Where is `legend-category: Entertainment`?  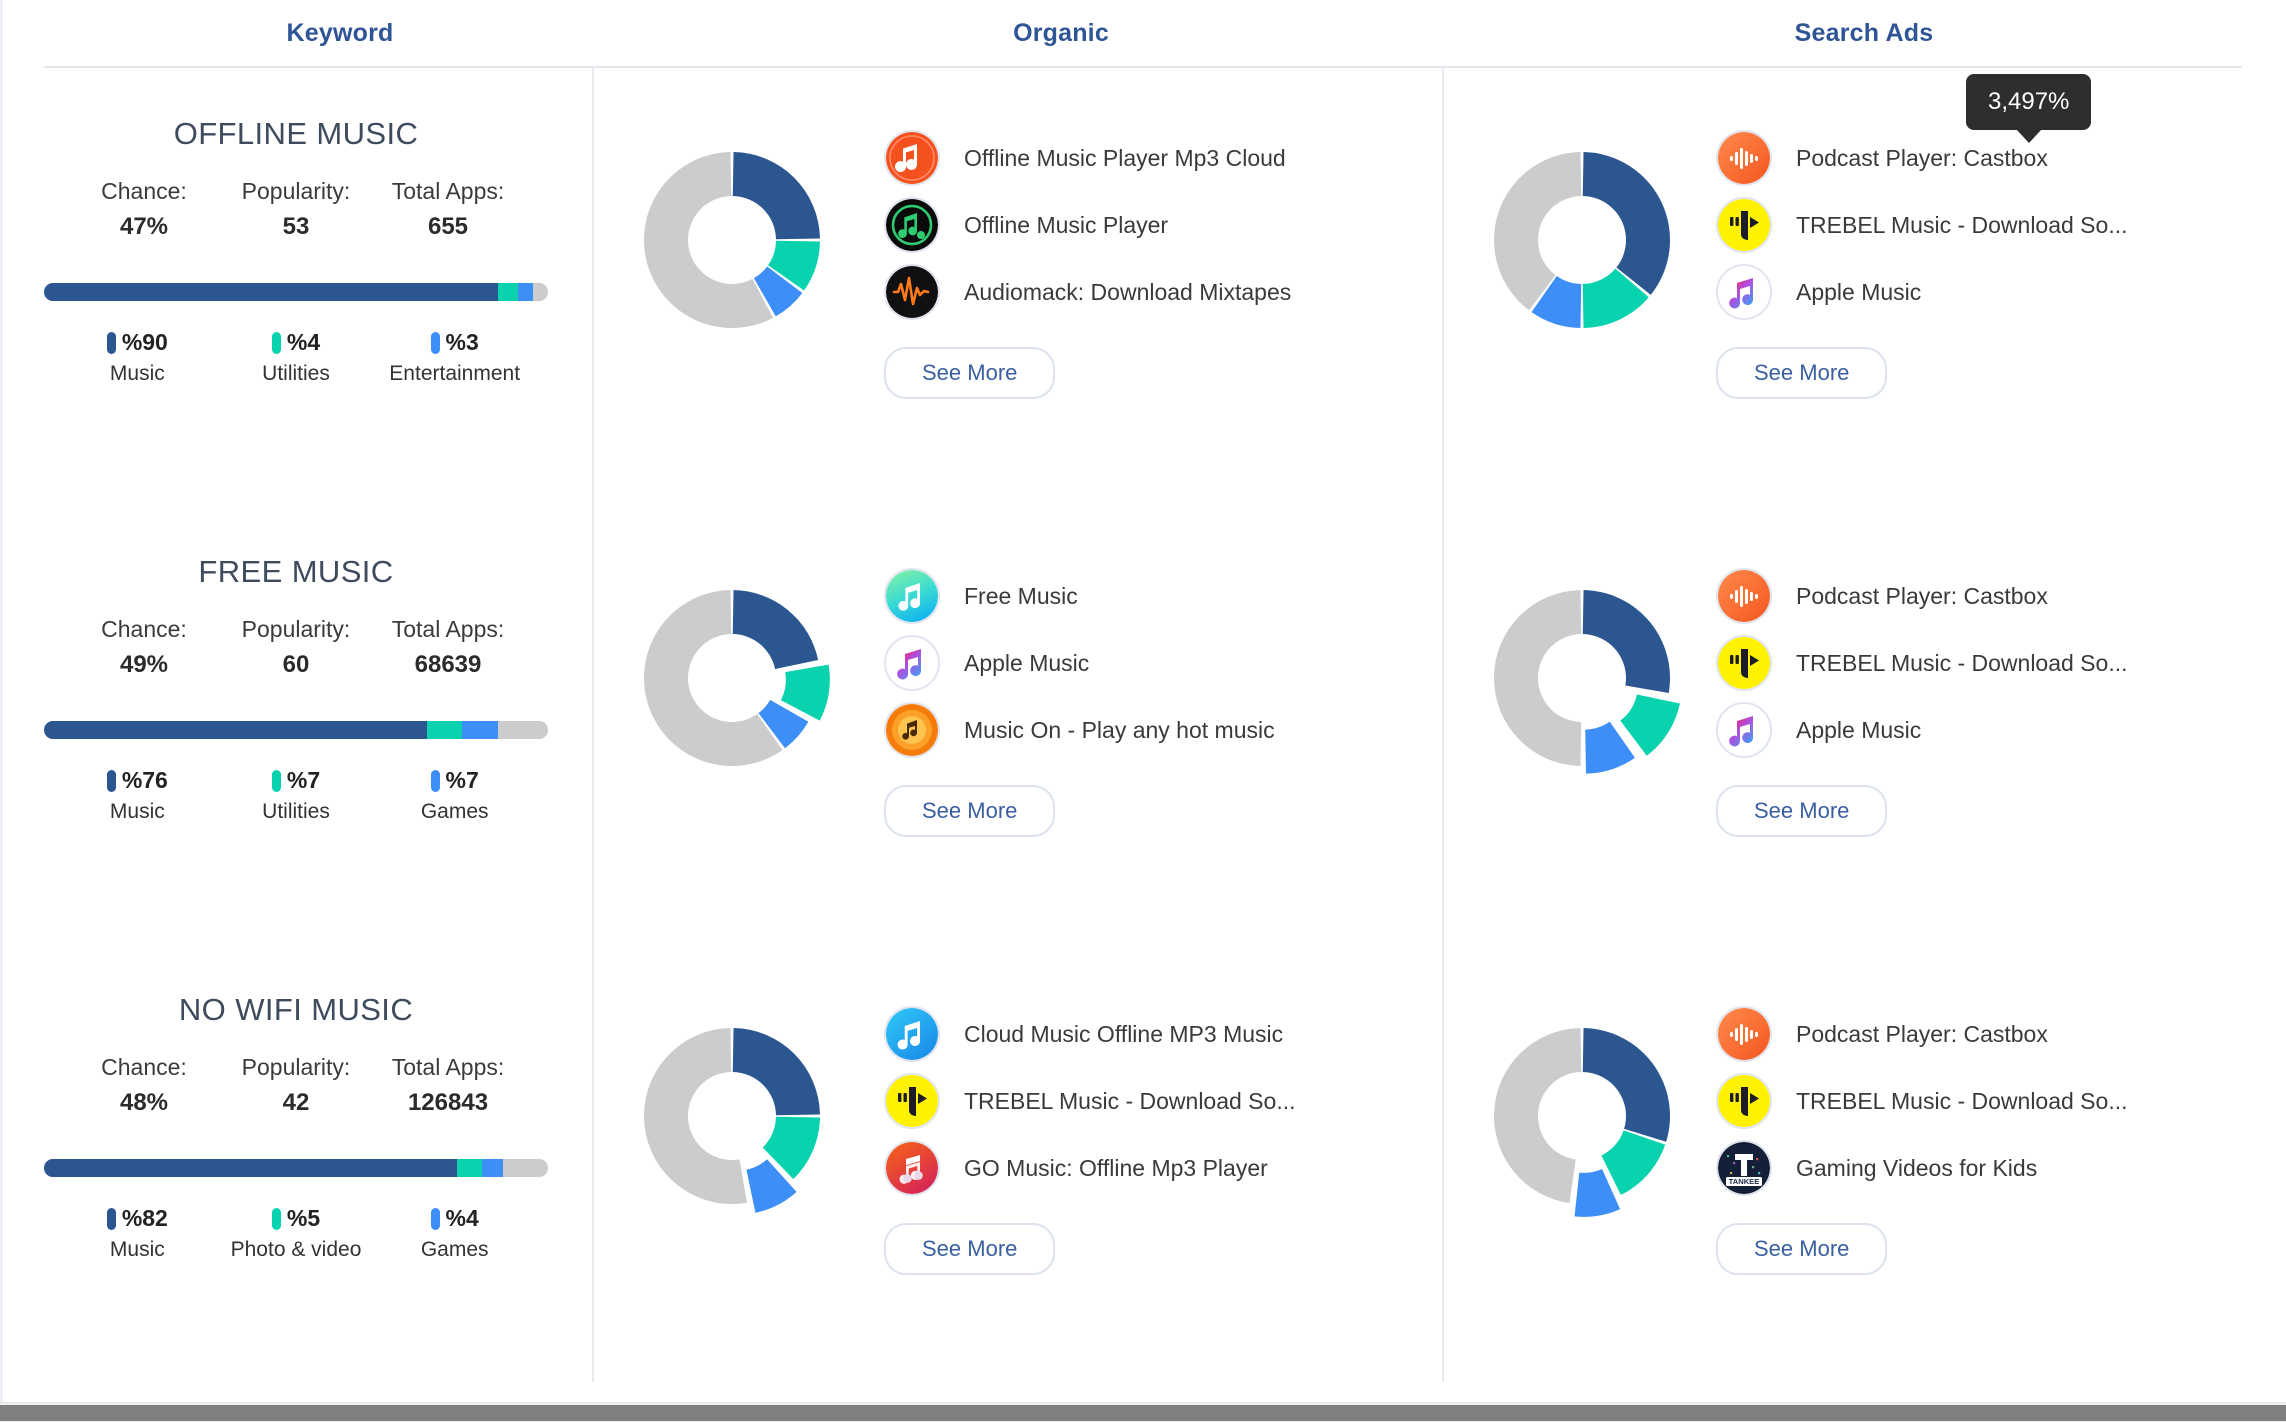 legend-category: Entertainment is located at coordinates (455, 373).